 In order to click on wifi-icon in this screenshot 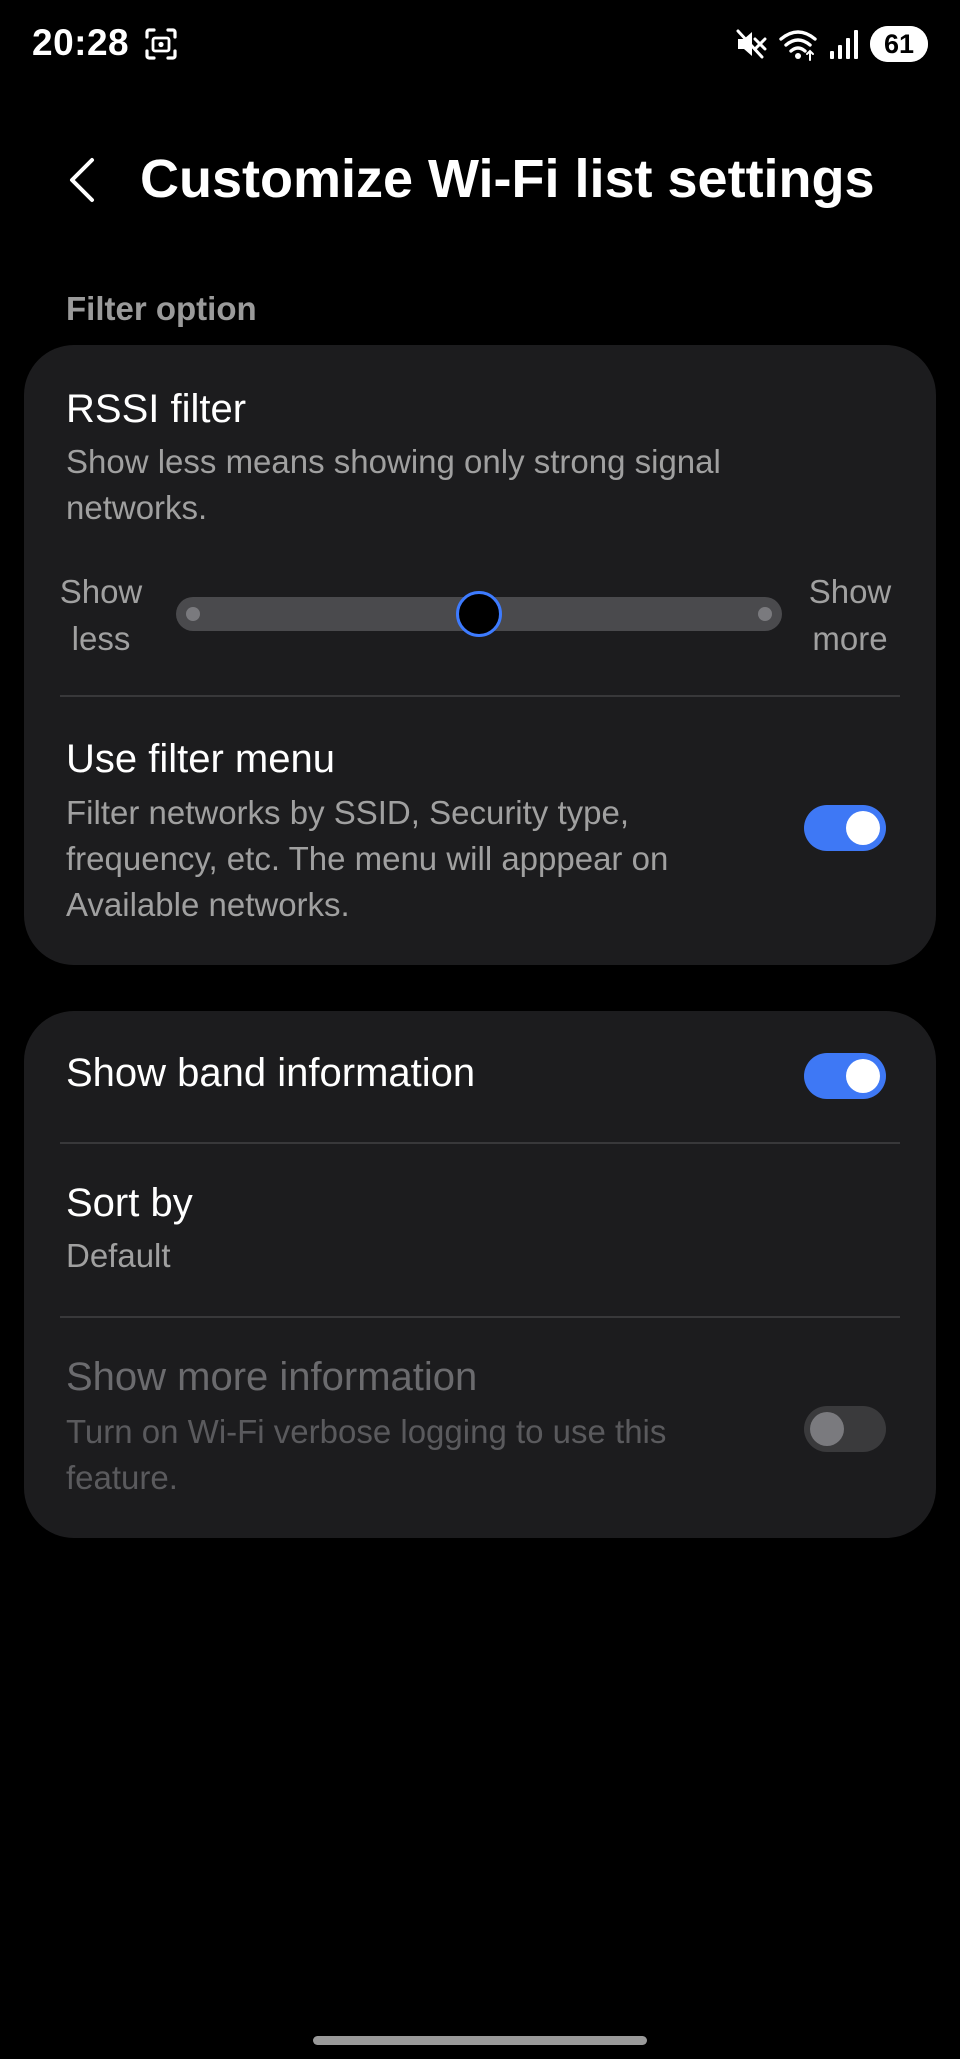, I will do `click(798, 45)`.